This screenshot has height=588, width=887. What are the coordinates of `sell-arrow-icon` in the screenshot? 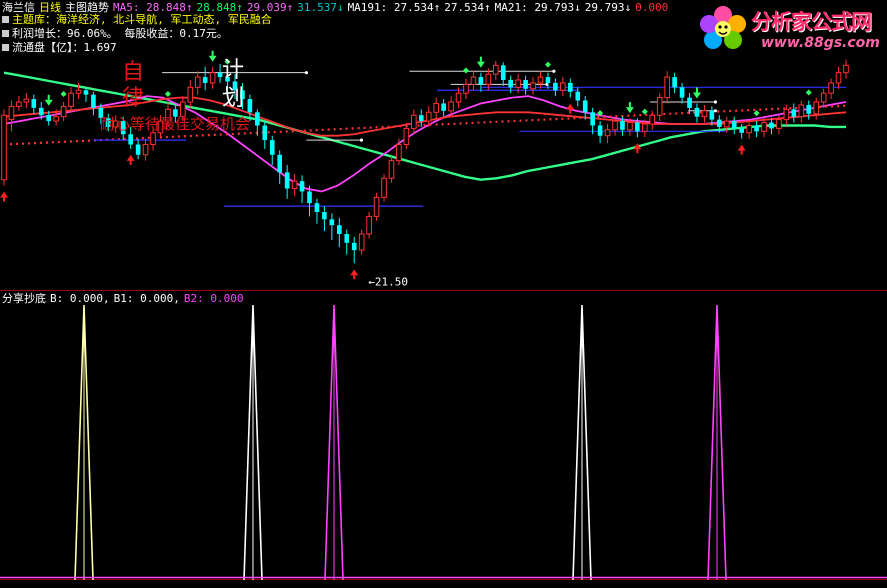 It's located at (480, 64).